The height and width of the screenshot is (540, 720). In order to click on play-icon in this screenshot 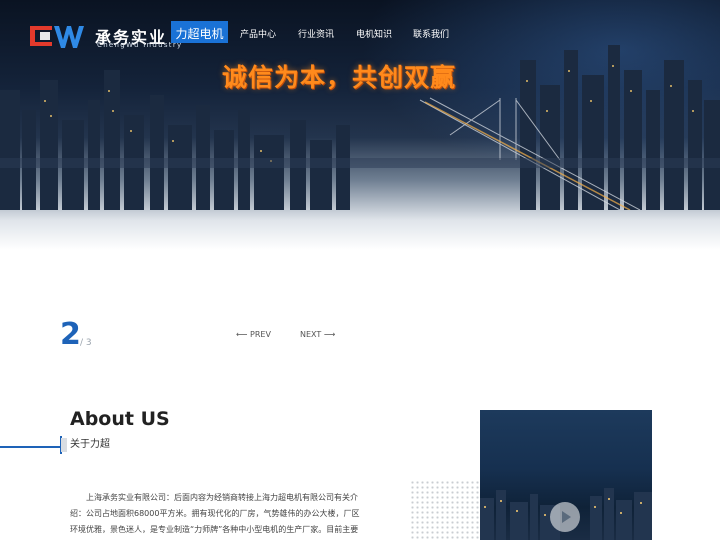, I will do `click(566, 517)`.